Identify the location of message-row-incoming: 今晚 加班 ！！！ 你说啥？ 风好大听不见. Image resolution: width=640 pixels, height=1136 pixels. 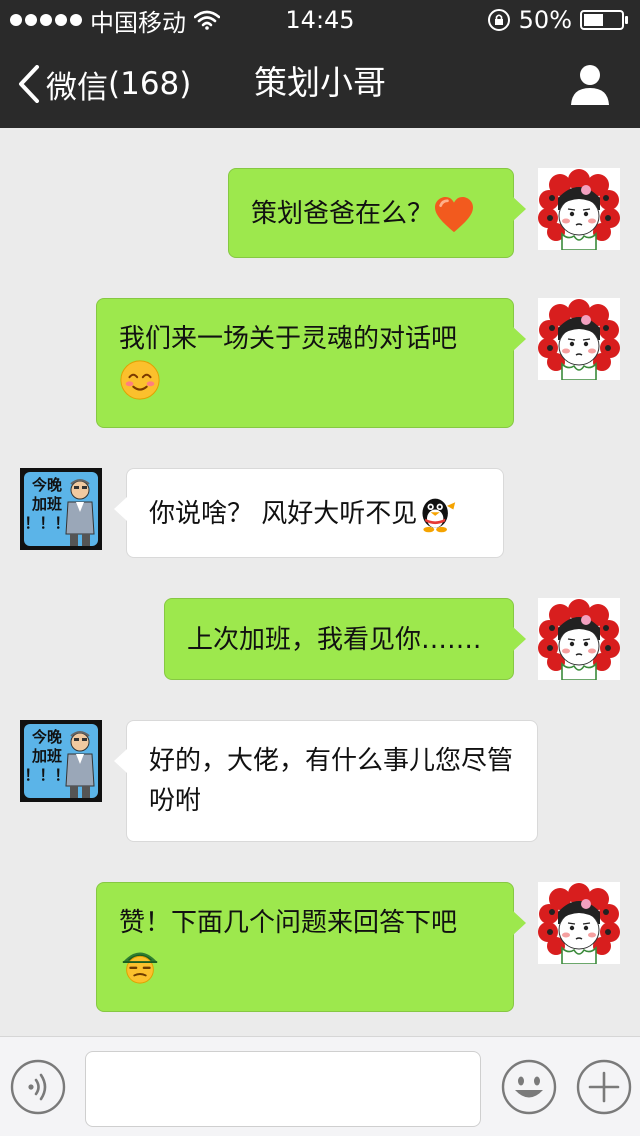
(320, 514).